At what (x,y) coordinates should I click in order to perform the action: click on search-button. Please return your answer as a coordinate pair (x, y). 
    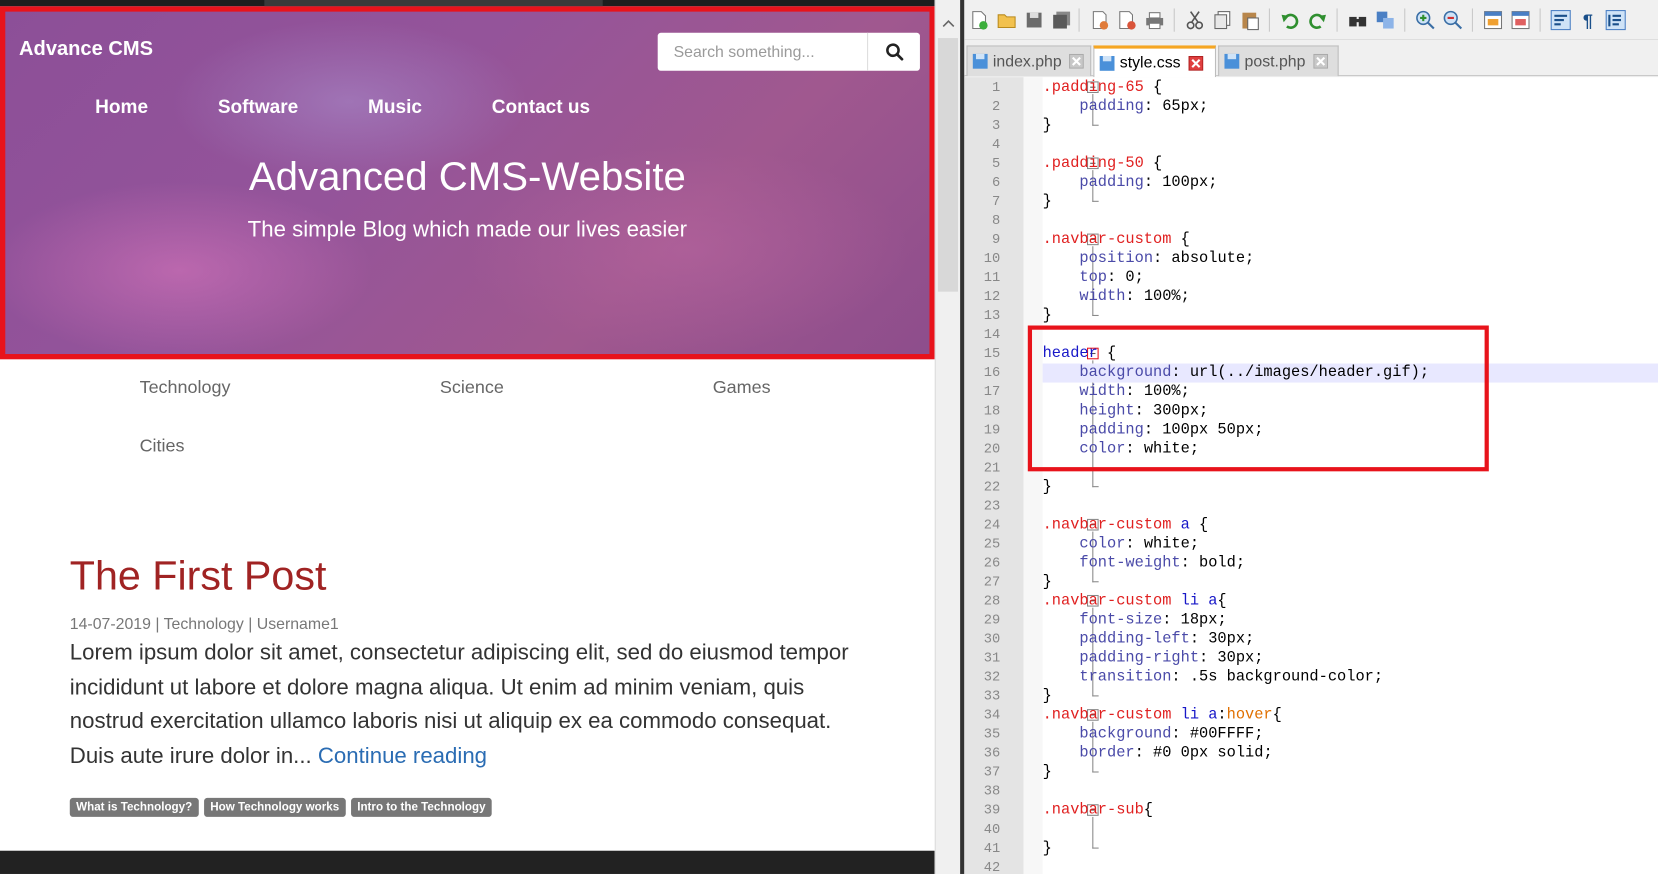
    Looking at the image, I should click on (893, 51).